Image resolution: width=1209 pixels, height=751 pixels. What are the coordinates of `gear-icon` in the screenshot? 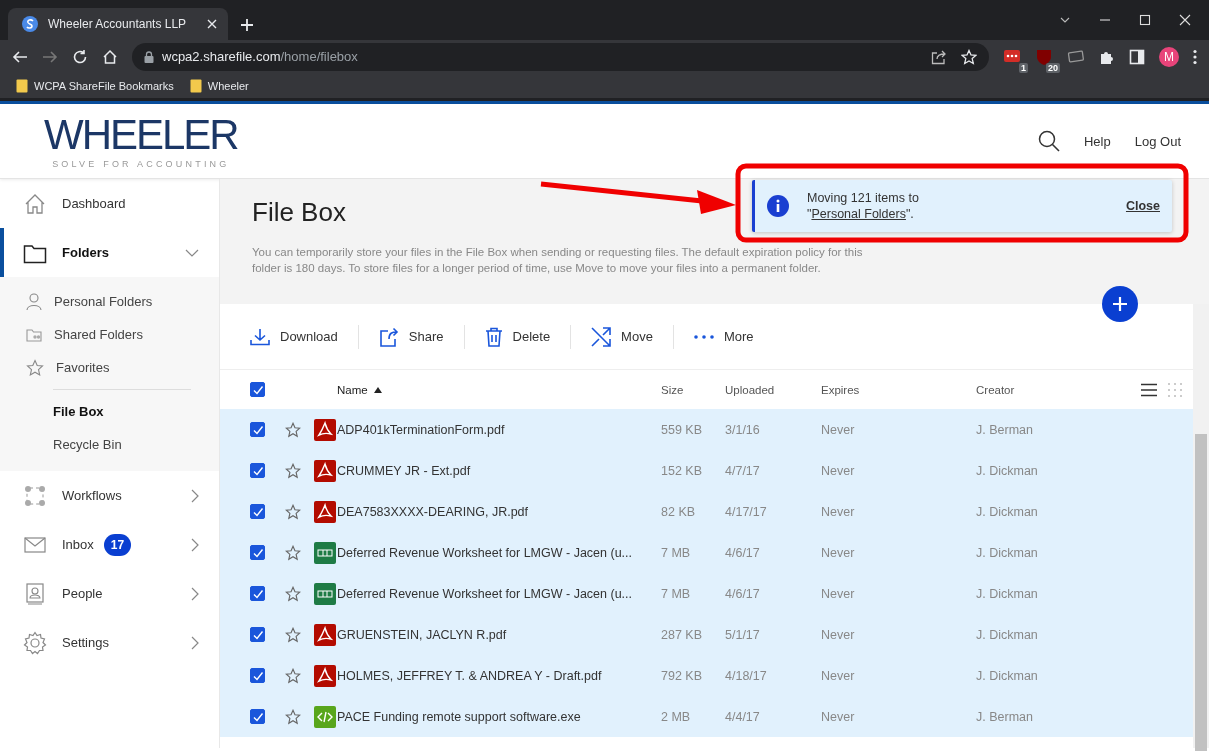 It's located at (35, 642).